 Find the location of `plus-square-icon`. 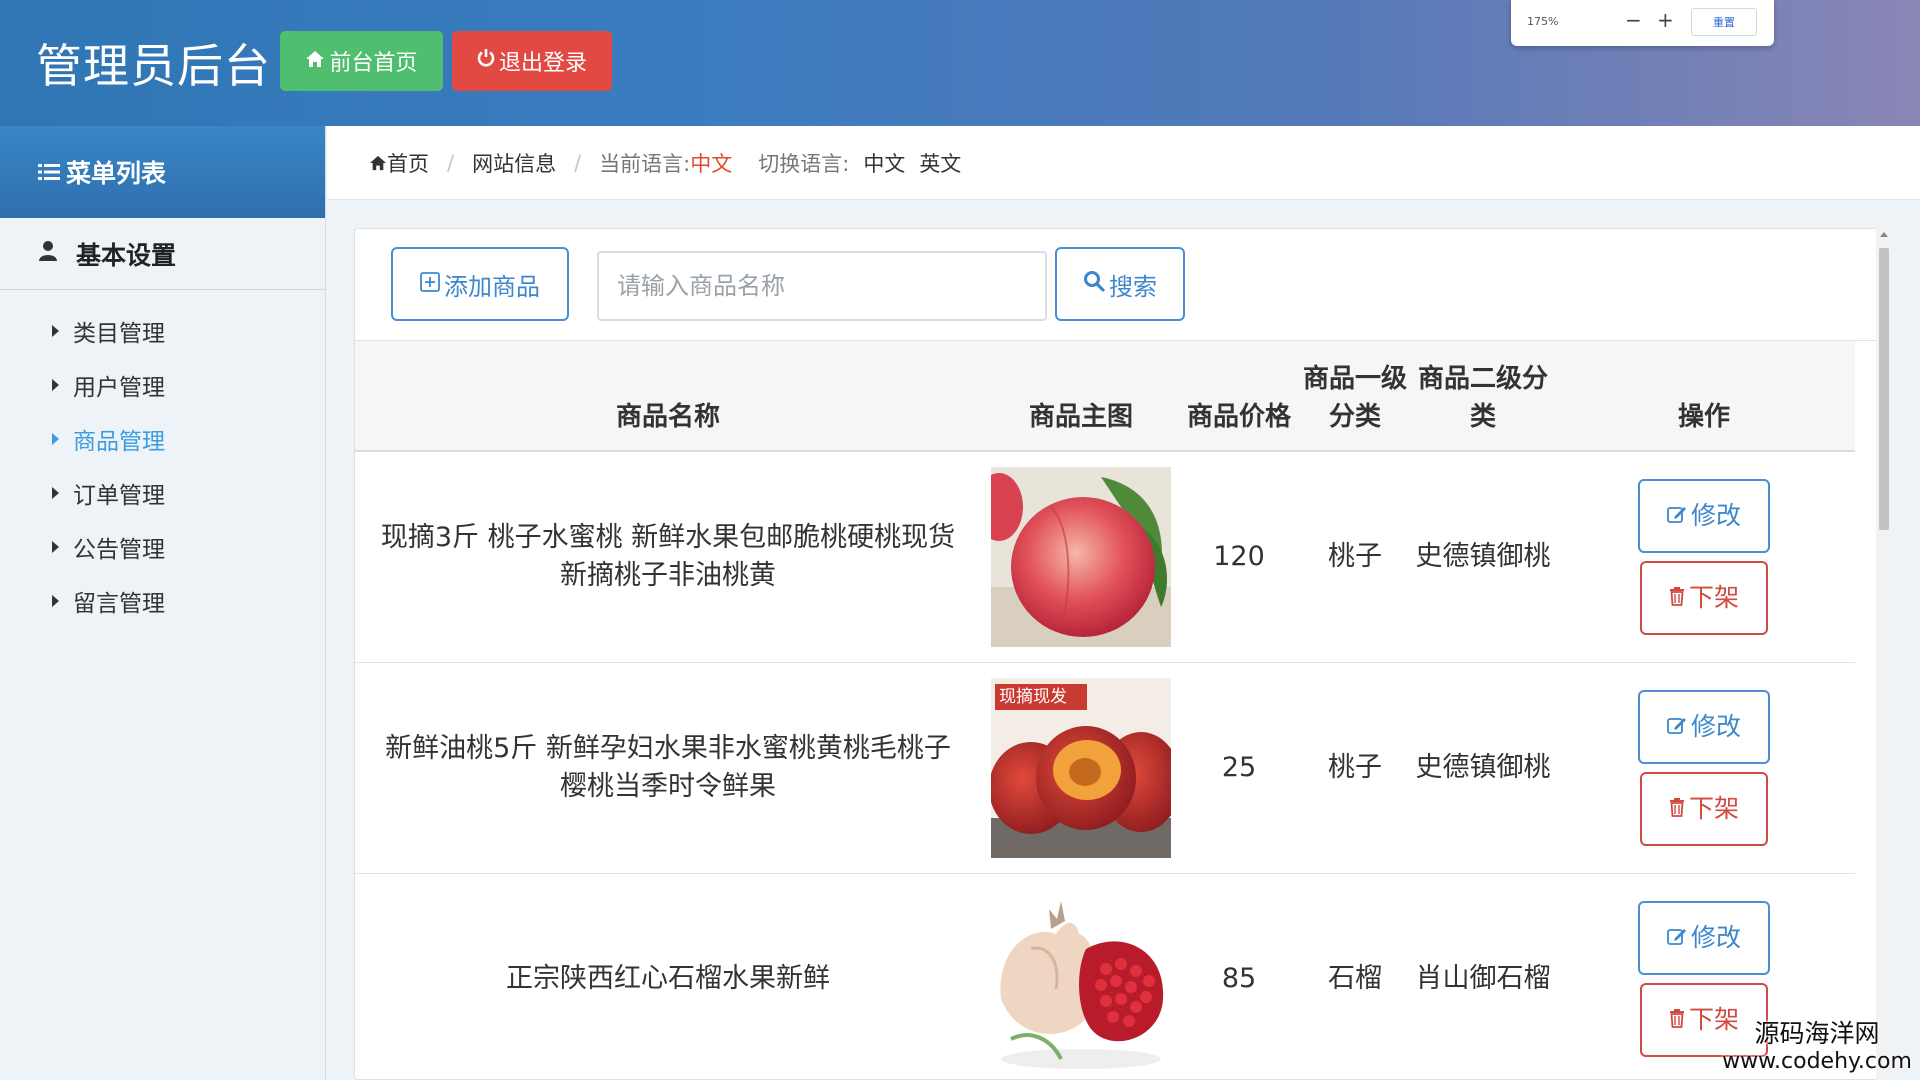

plus-square-icon is located at coordinates (430, 284).